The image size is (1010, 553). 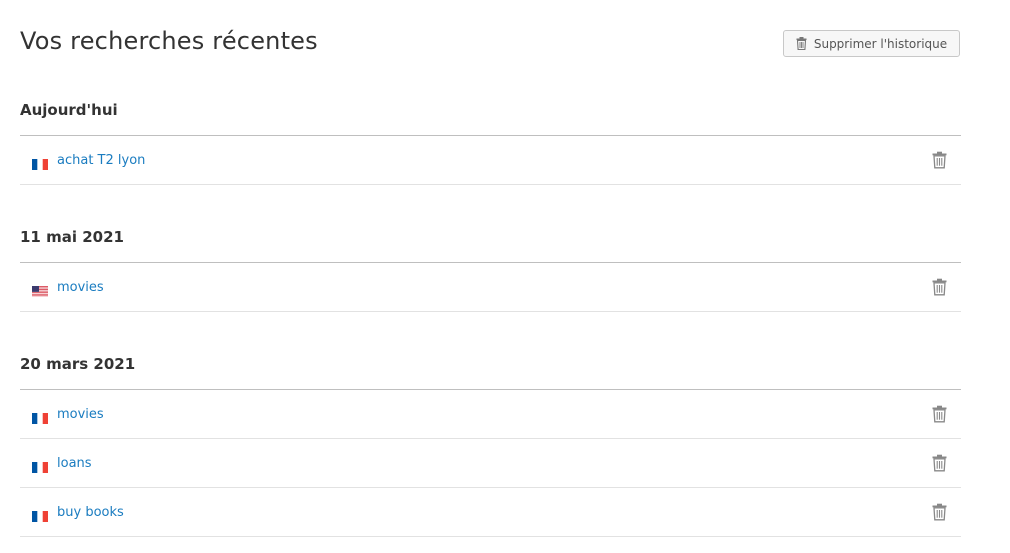 I want to click on search-query-link: buy books, so click(x=90, y=512).